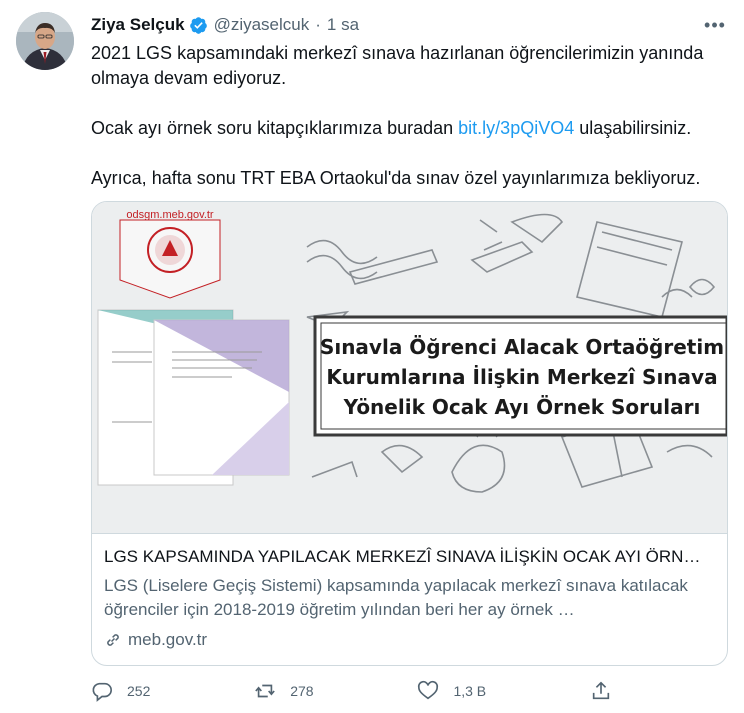 The height and width of the screenshot is (713, 744). I want to click on author-name: Ziya Selçuk, so click(138, 25).